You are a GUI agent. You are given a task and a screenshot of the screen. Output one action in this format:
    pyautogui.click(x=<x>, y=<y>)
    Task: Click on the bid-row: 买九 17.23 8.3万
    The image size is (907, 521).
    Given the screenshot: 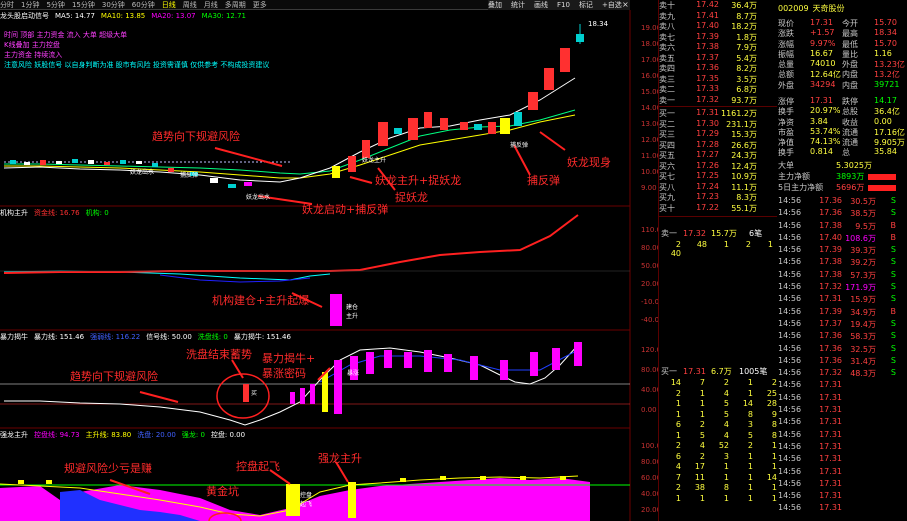 What is the action you would take?
    pyautogui.click(x=709, y=197)
    